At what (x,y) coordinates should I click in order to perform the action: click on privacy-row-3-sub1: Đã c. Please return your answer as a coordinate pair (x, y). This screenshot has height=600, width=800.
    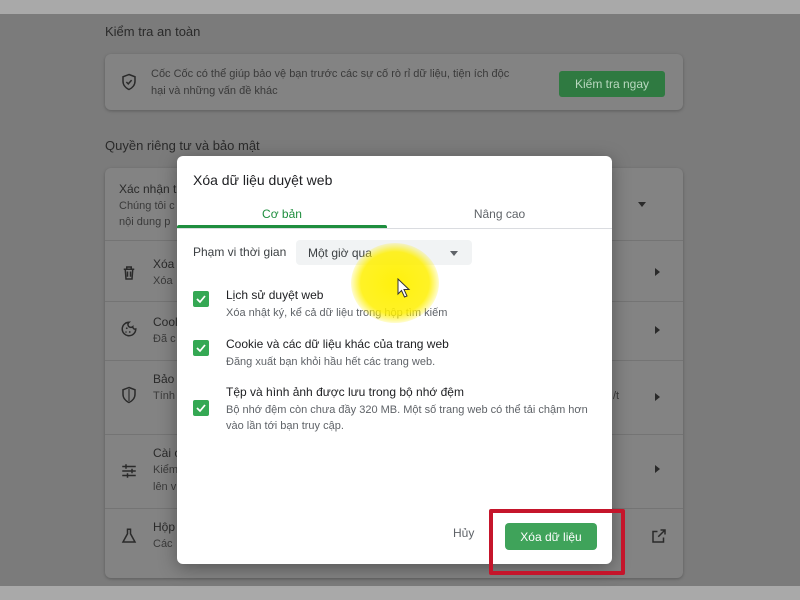
    Looking at the image, I should click on (164, 339).